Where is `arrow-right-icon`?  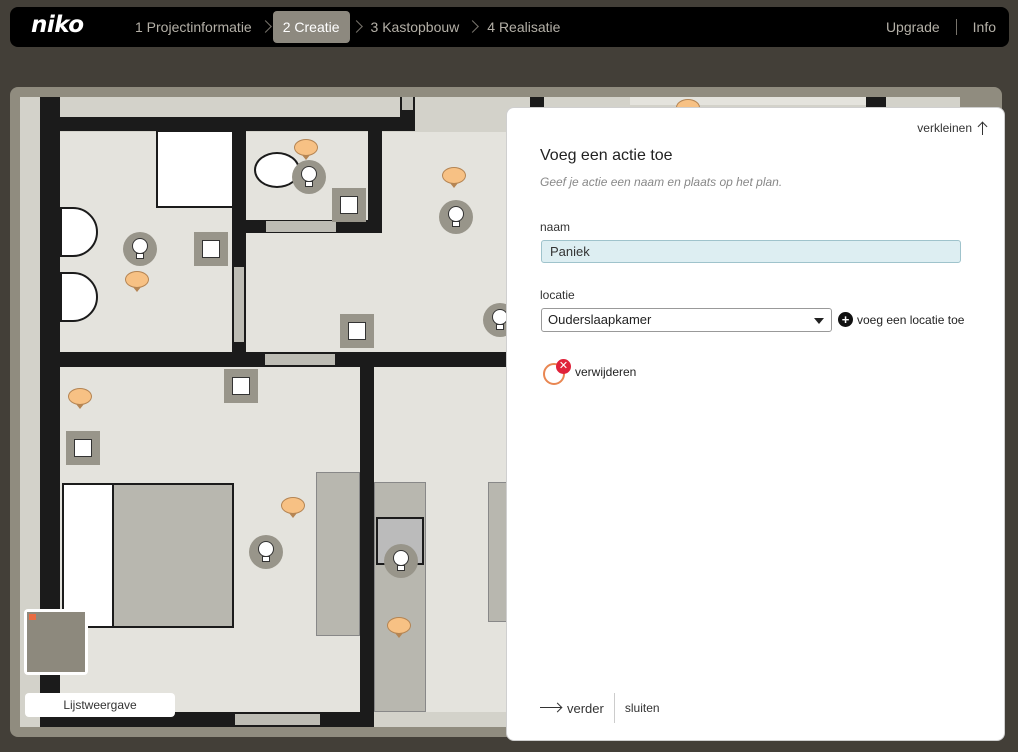
arrow-right-icon is located at coordinates (551, 708).